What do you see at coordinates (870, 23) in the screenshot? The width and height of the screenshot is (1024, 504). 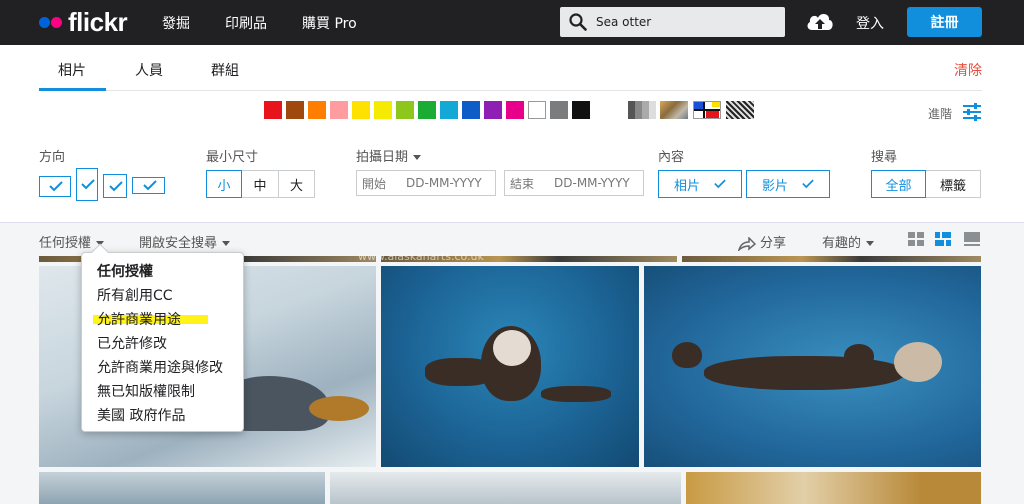 I see `login-link: 登入` at bounding box center [870, 23].